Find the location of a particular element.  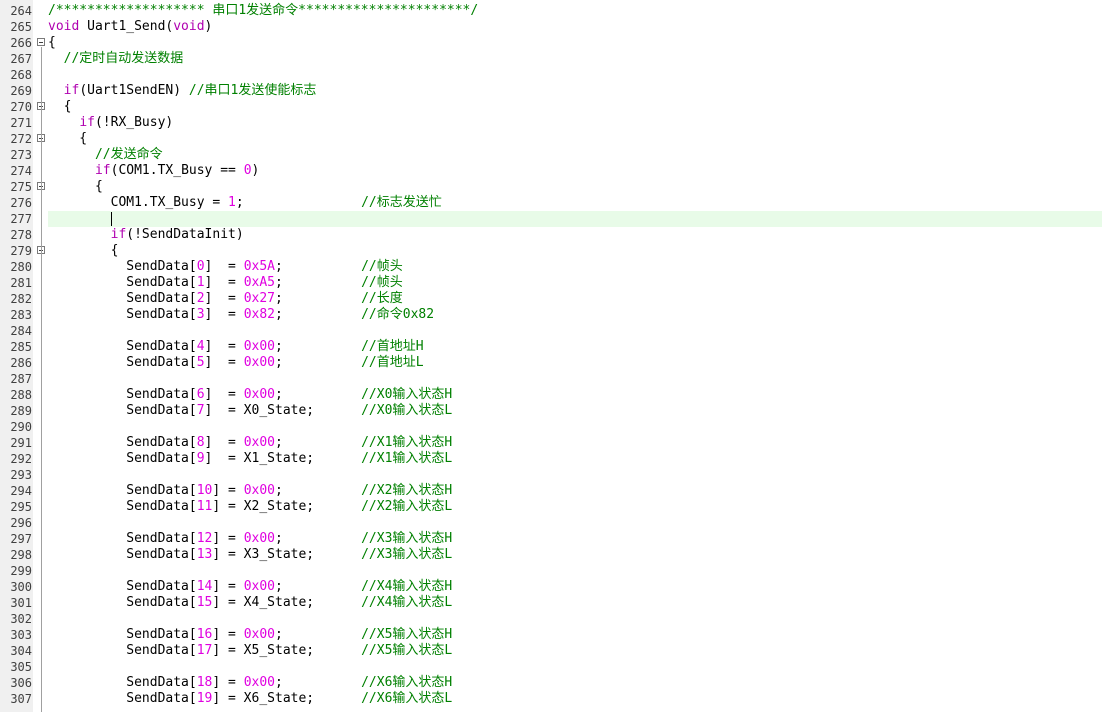

code-text: SendData[5] = 0x00; //首地址L is located at coordinates (575, 363).